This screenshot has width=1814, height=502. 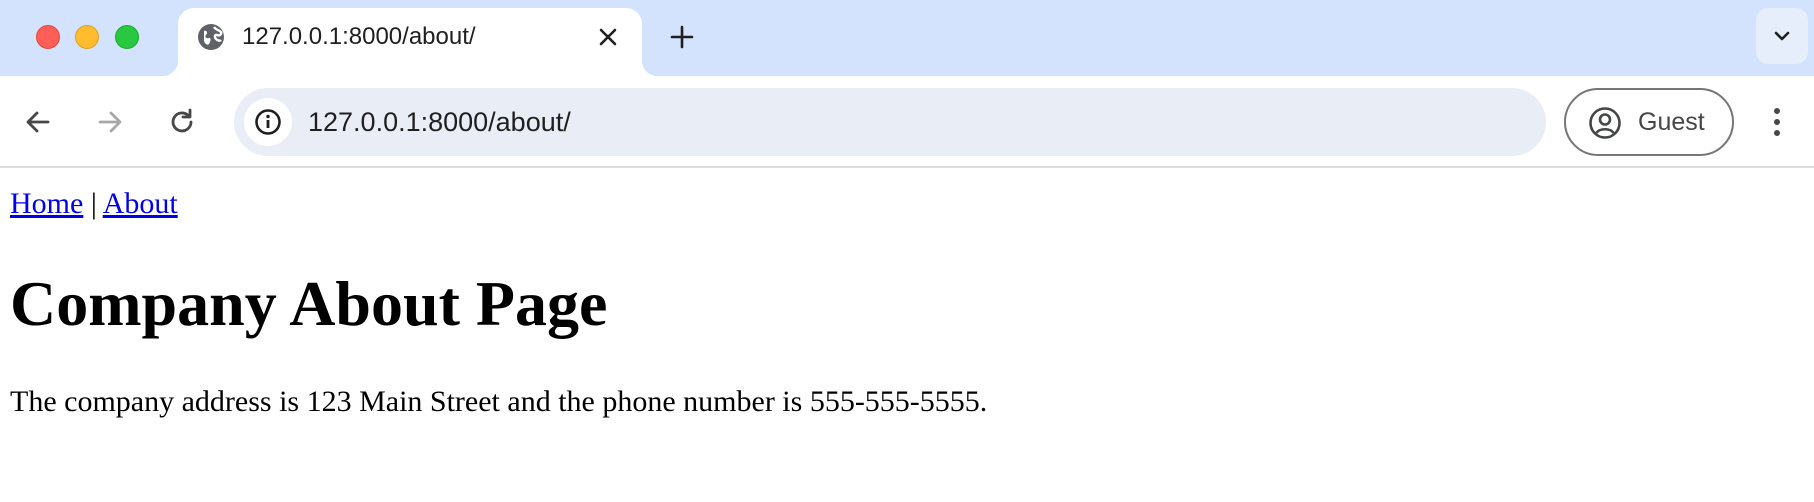 What do you see at coordinates (87, 37) in the screenshot?
I see `window-minimize-button` at bounding box center [87, 37].